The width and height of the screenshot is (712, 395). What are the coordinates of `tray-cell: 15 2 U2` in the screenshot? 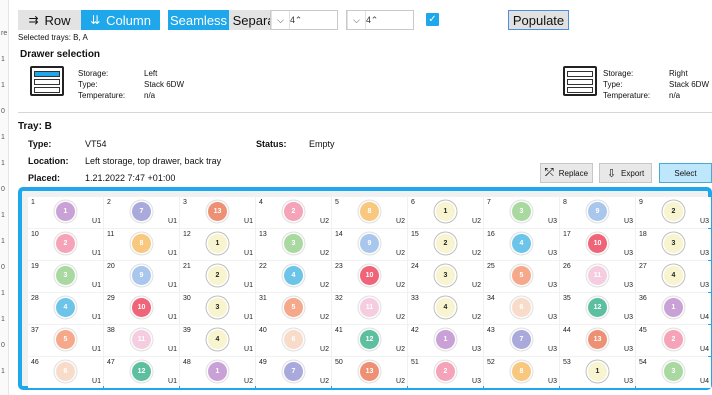 It's located at (445, 244).